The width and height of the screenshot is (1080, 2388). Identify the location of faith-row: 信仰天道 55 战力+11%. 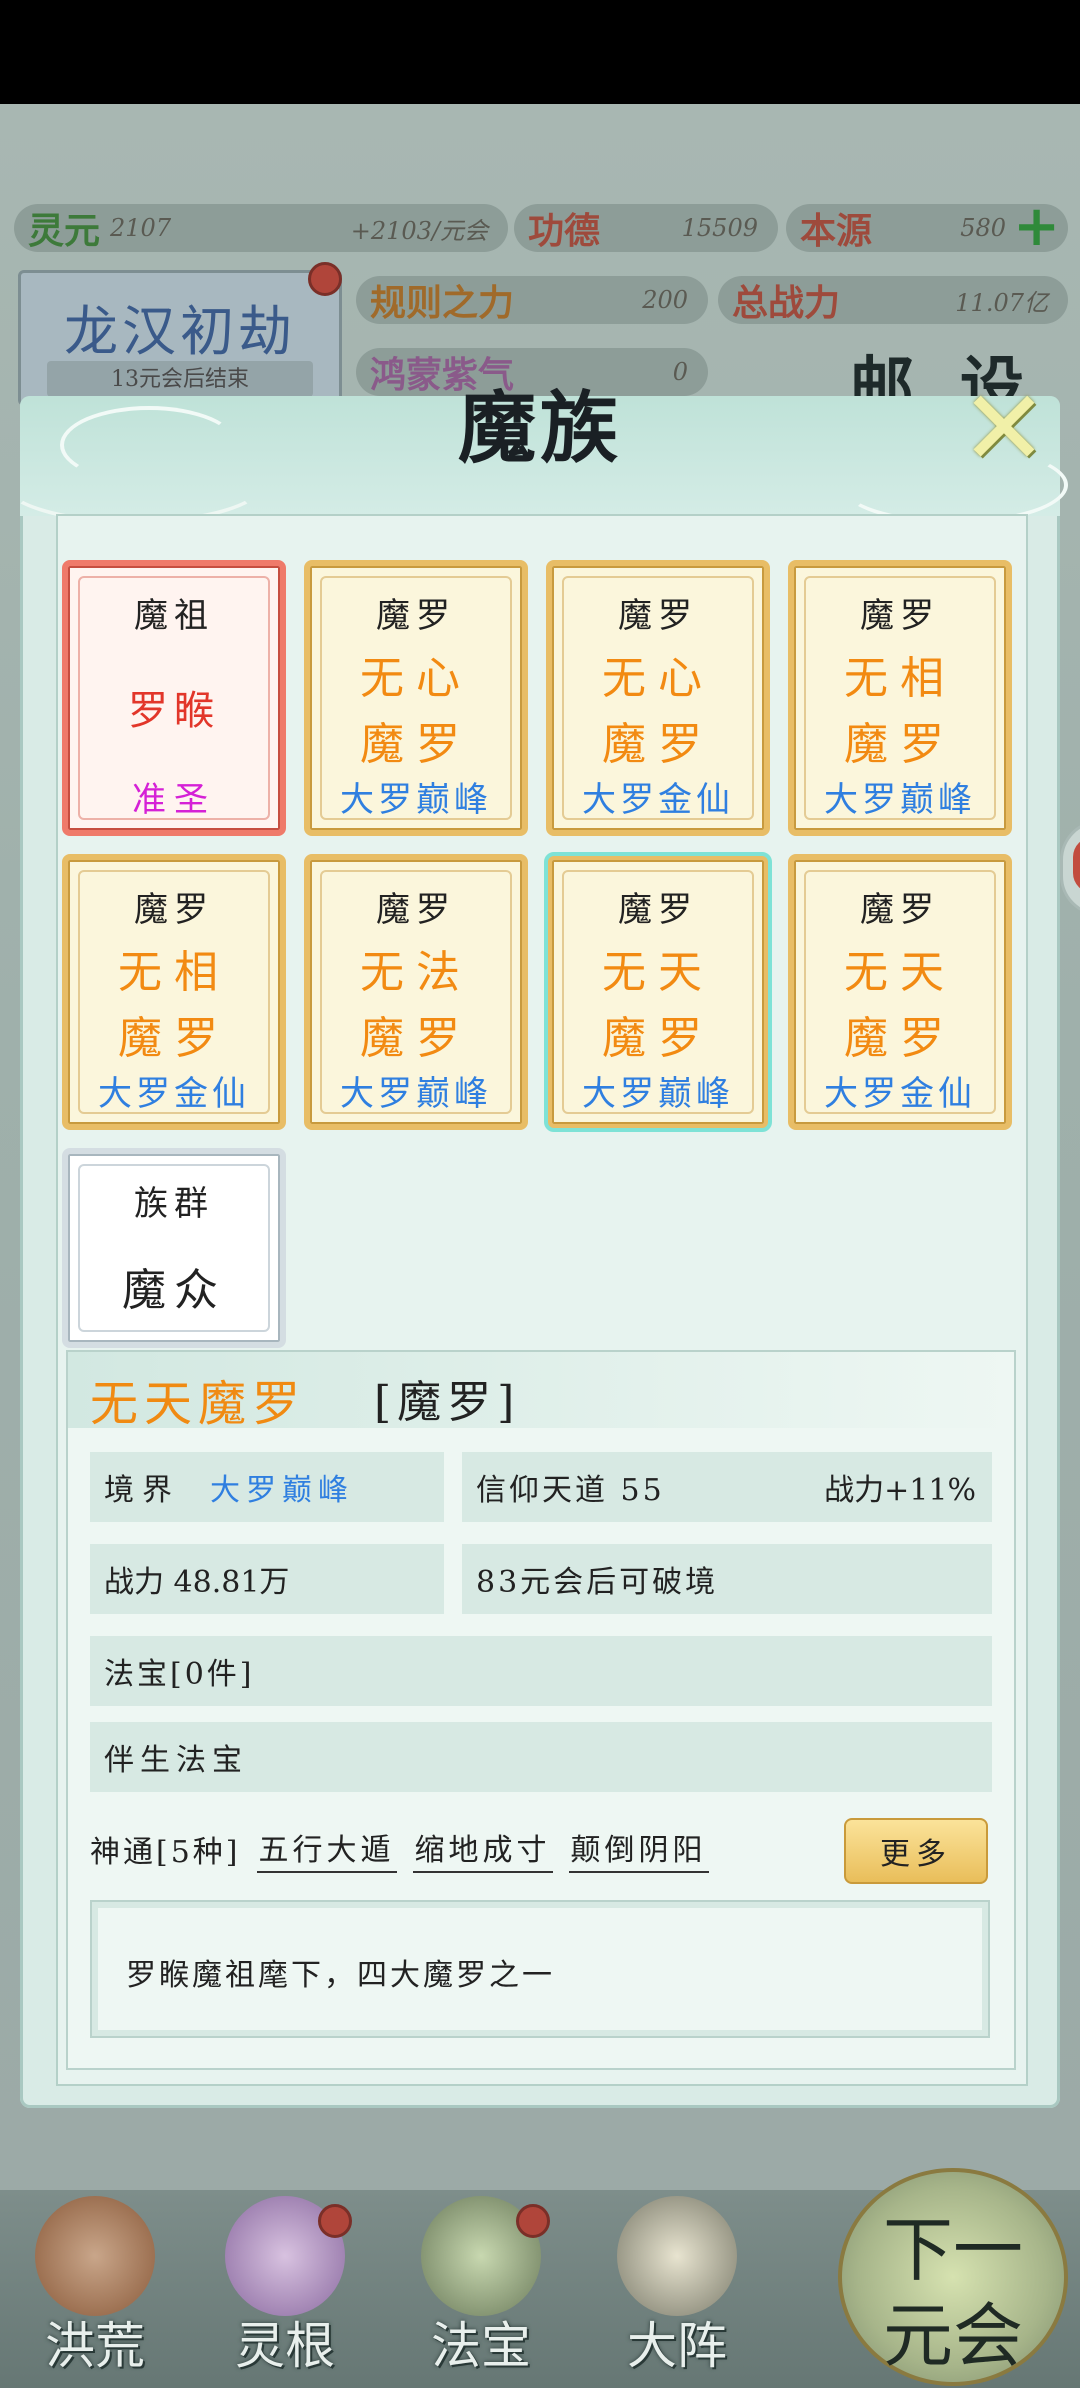
(727, 1487).